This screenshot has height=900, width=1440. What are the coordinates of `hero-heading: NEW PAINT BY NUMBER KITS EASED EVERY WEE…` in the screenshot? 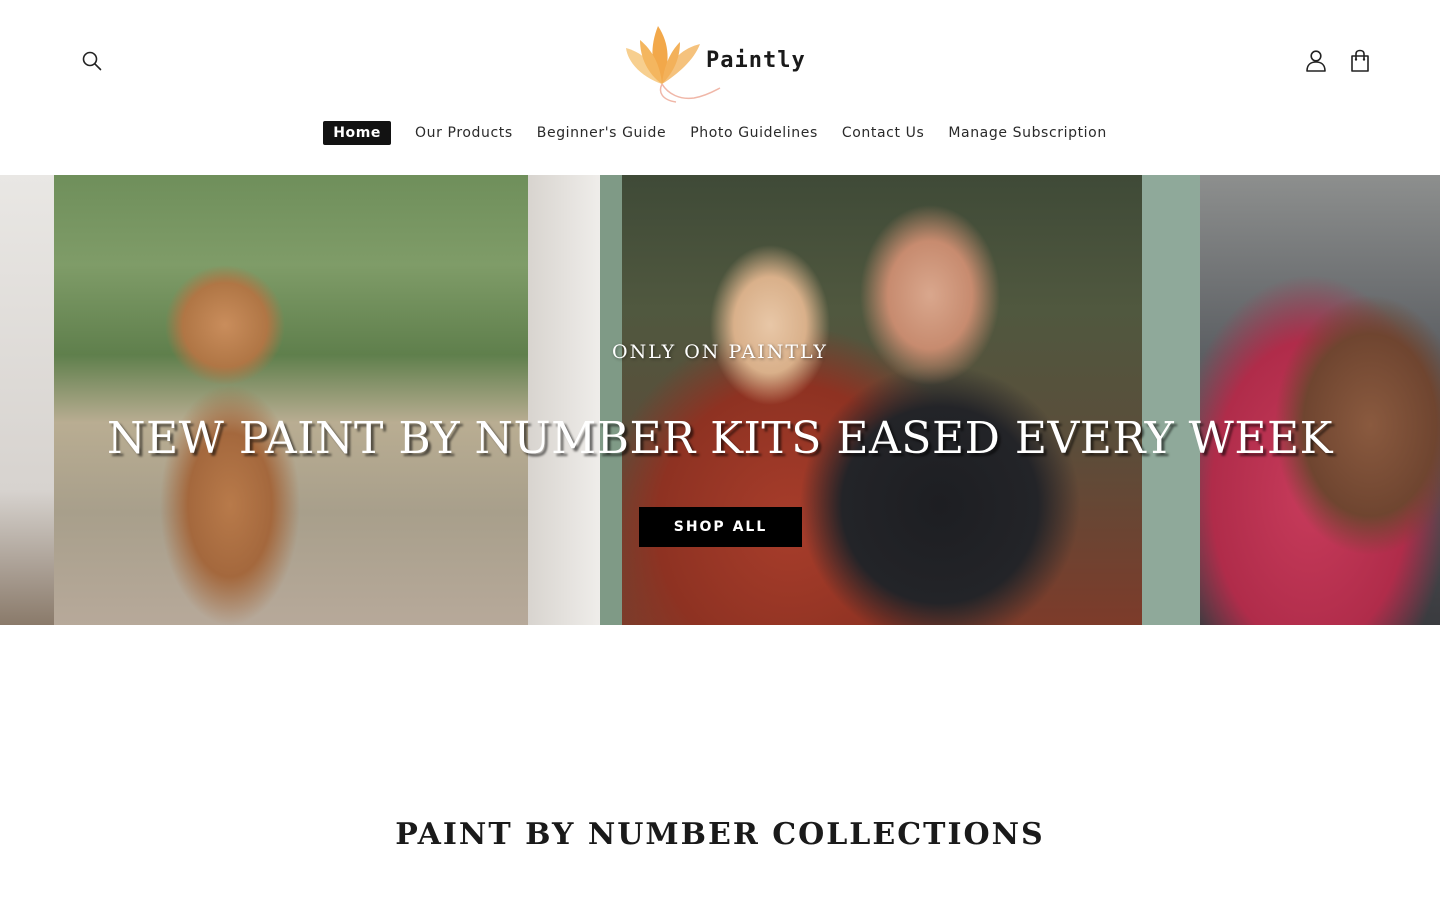 It's located at (720, 438).